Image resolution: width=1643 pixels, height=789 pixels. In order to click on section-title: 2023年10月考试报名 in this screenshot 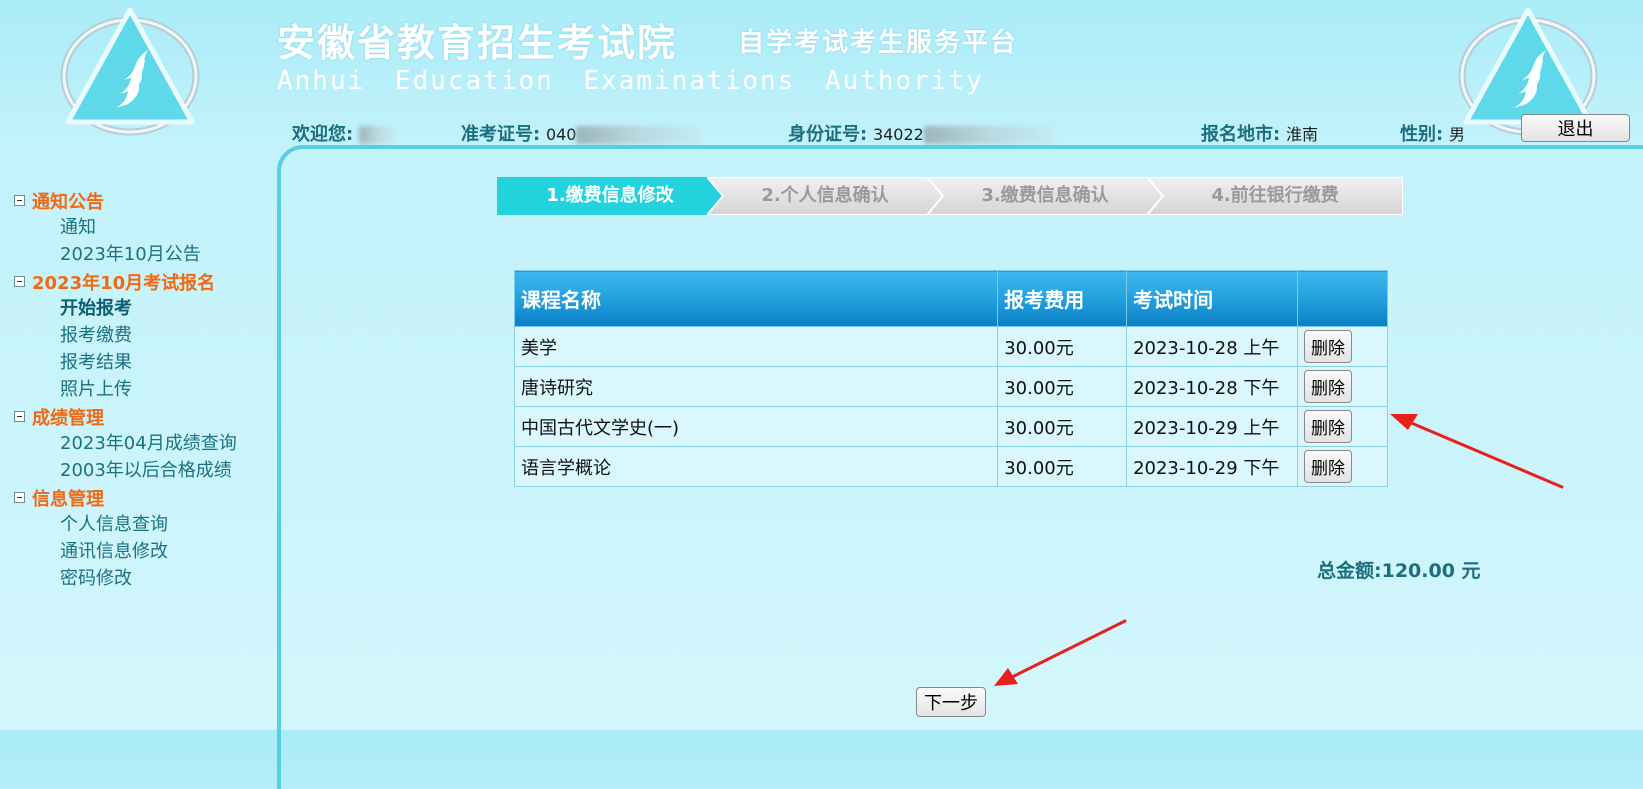, I will do `click(124, 283)`.